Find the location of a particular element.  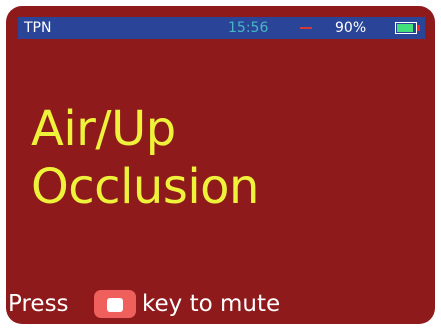

mute-key-icon is located at coordinates (115, 304).